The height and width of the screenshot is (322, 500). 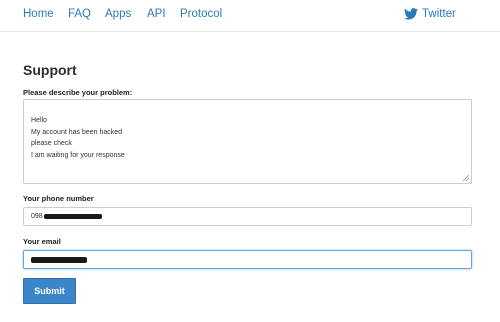 I want to click on nav-link-protocol: Protocol, so click(x=201, y=14).